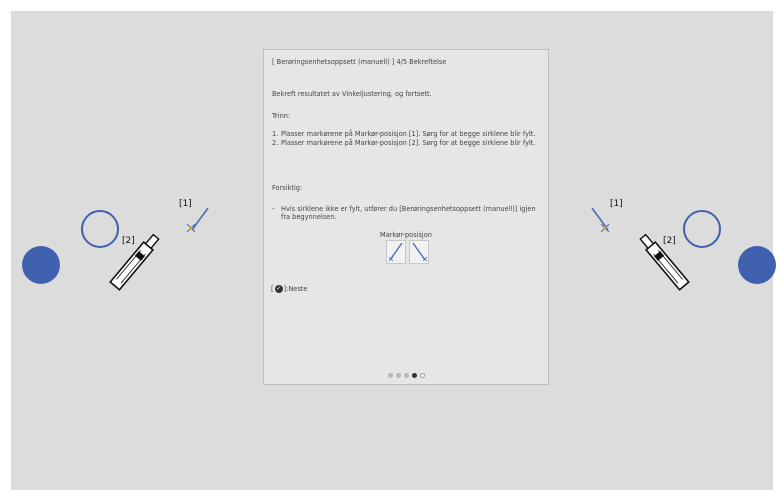 The width and height of the screenshot is (779, 490). I want to click on left-marker-line, so click(197, 220).